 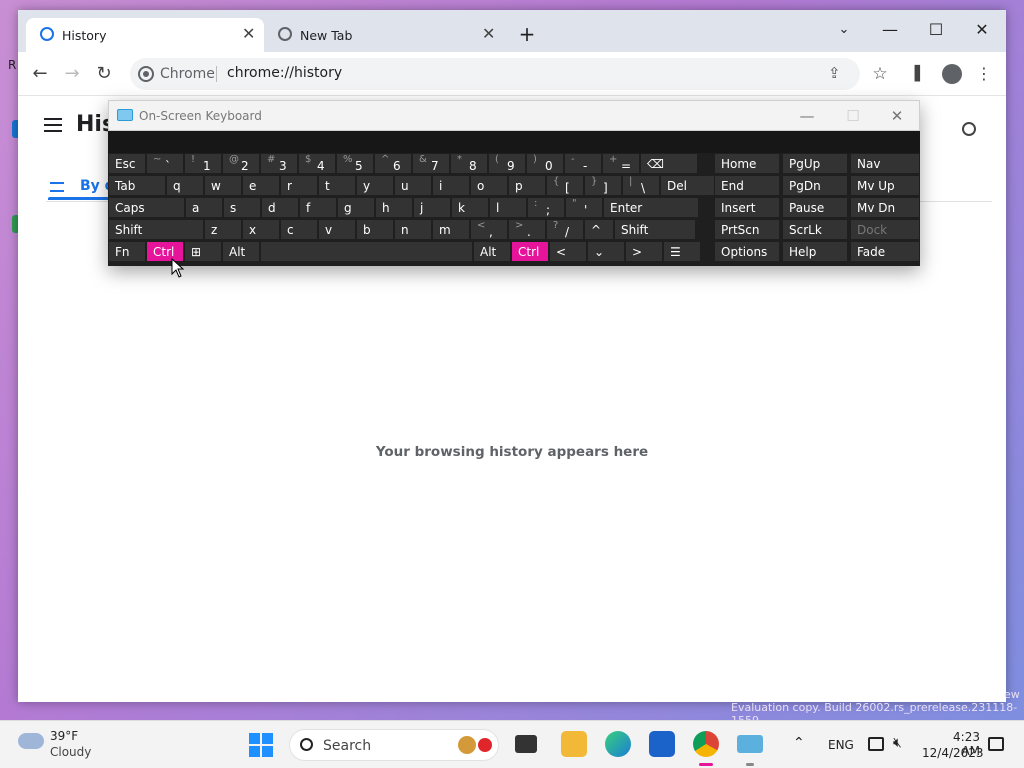 What do you see at coordinates (651, 207) in the screenshot?
I see `osk-key: Enter` at bounding box center [651, 207].